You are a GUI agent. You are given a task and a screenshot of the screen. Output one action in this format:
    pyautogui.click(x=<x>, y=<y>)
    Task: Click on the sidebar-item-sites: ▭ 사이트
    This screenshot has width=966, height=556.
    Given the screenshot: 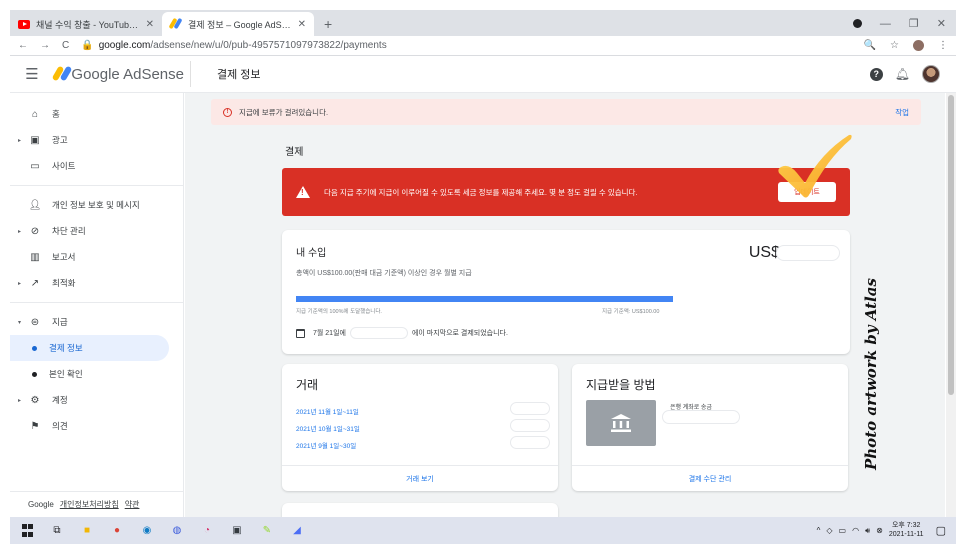 What is the action you would take?
    pyautogui.click(x=96, y=166)
    